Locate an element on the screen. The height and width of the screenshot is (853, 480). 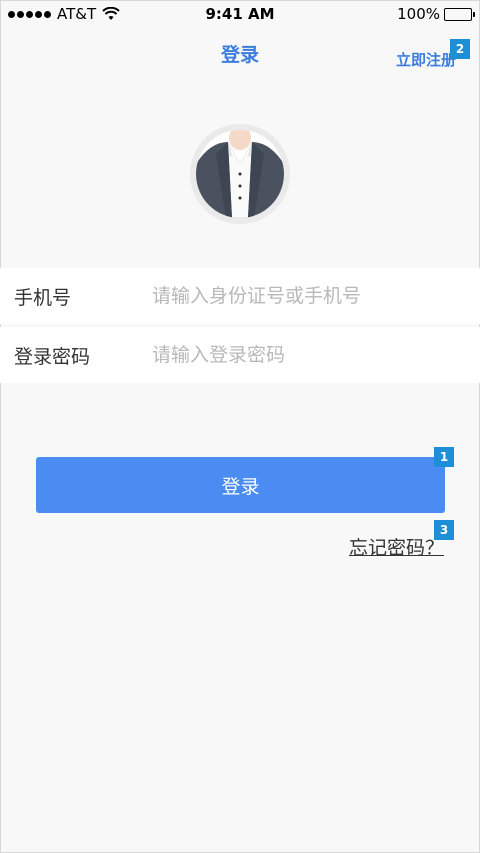
wifi-icon is located at coordinates (111, 13).